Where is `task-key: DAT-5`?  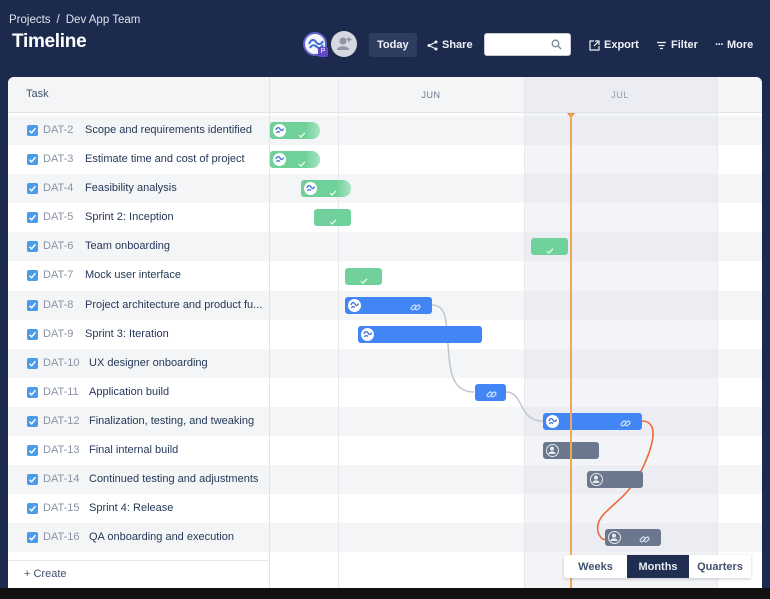
task-key: DAT-5 is located at coordinates (58, 217).